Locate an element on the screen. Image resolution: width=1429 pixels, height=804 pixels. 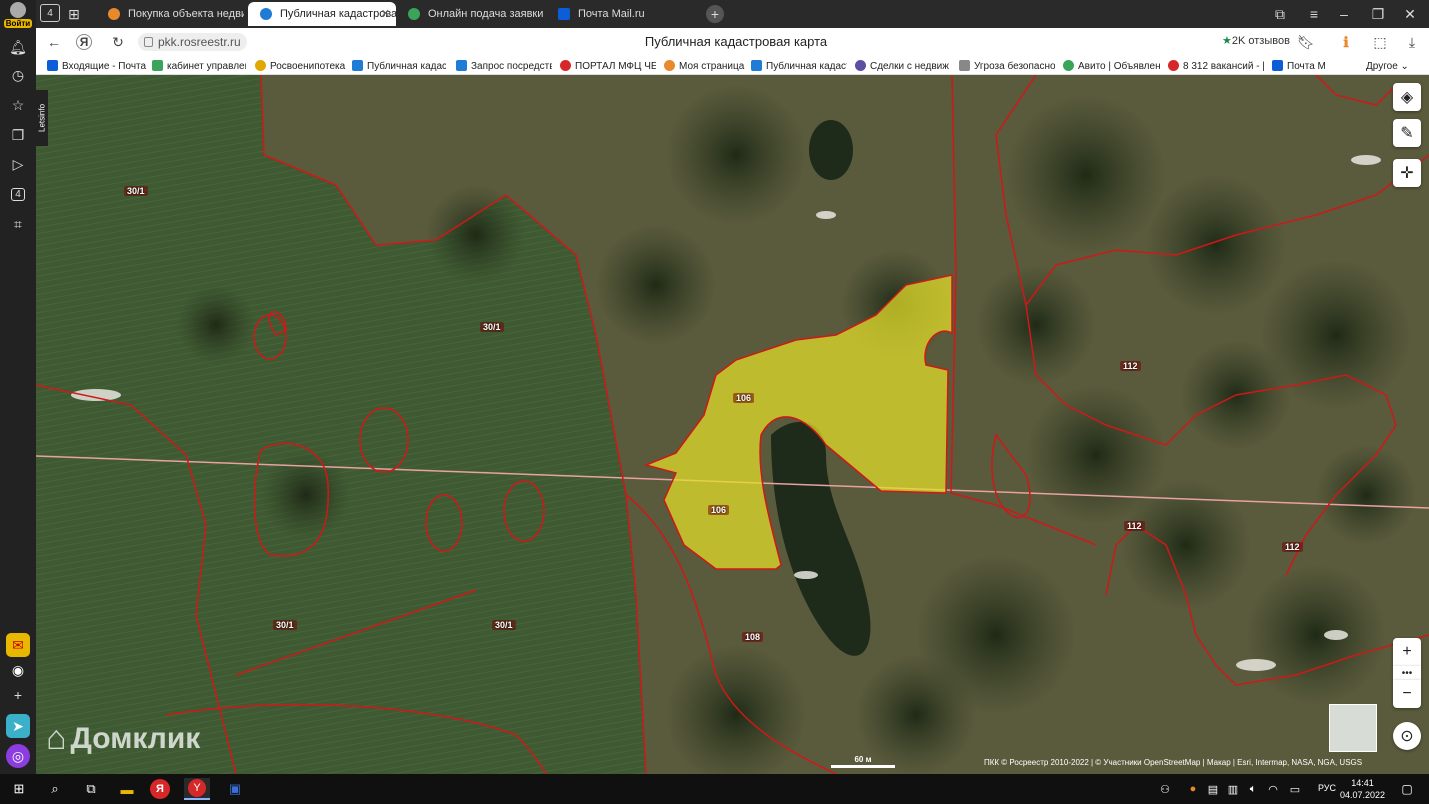
collections-icon: ❐ is located at coordinates (18, 135).